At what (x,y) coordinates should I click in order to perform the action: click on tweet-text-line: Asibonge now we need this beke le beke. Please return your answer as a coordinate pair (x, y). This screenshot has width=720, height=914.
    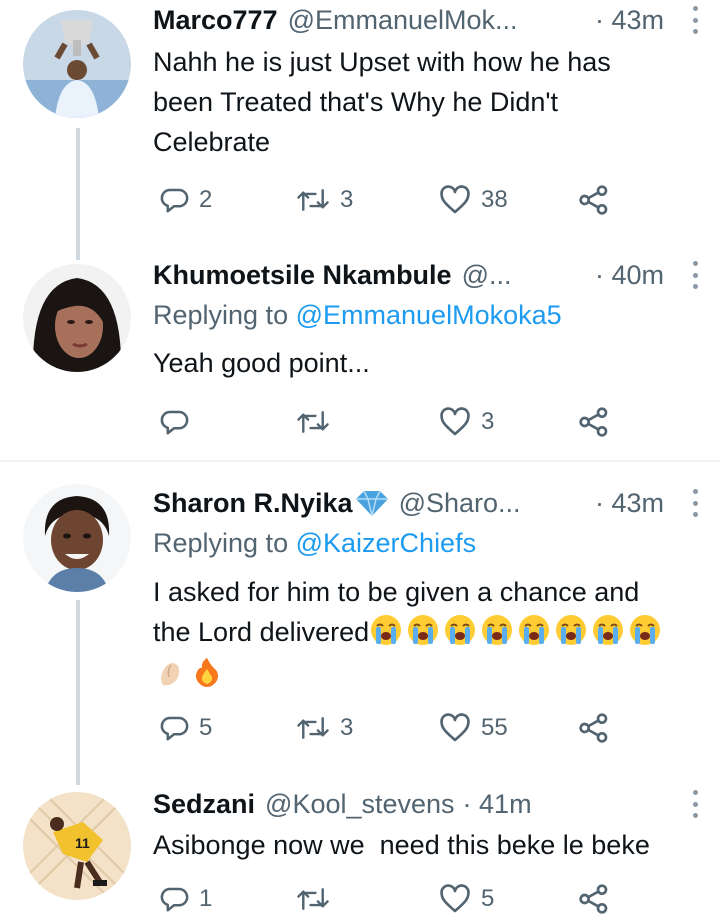
    Looking at the image, I should click on (401, 845).